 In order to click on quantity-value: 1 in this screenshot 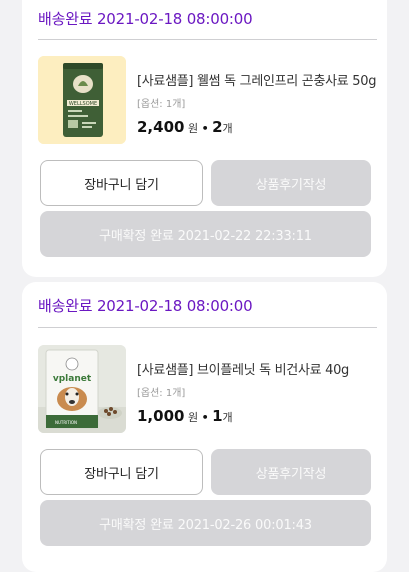, I will do `click(217, 416)`.